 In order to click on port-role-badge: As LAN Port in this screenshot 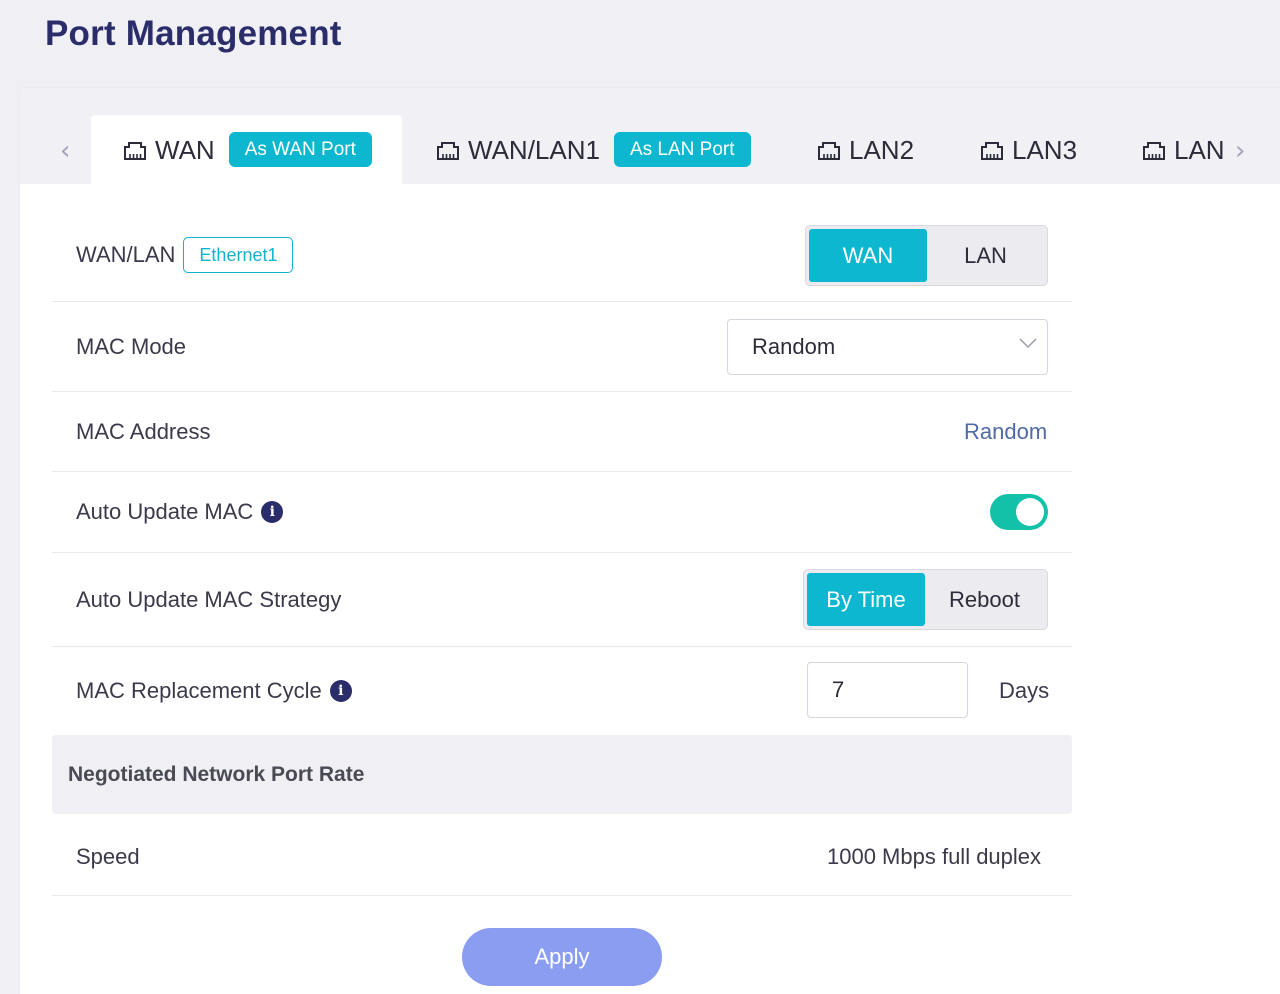, I will do `click(682, 149)`.